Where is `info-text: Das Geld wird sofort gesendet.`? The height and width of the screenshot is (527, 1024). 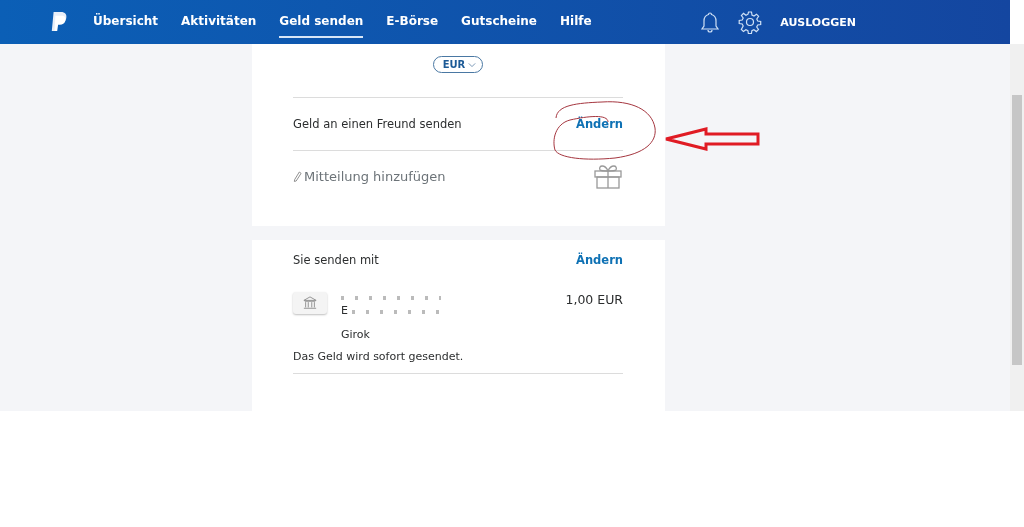 info-text: Das Geld wird sofort gesendet. is located at coordinates (379, 356).